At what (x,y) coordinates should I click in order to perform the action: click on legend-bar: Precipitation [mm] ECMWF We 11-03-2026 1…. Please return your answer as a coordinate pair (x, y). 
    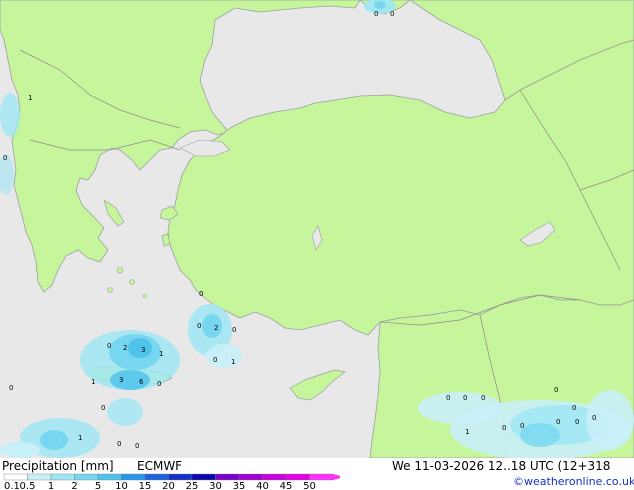
    Looking at the image, I should click on (317, 474).